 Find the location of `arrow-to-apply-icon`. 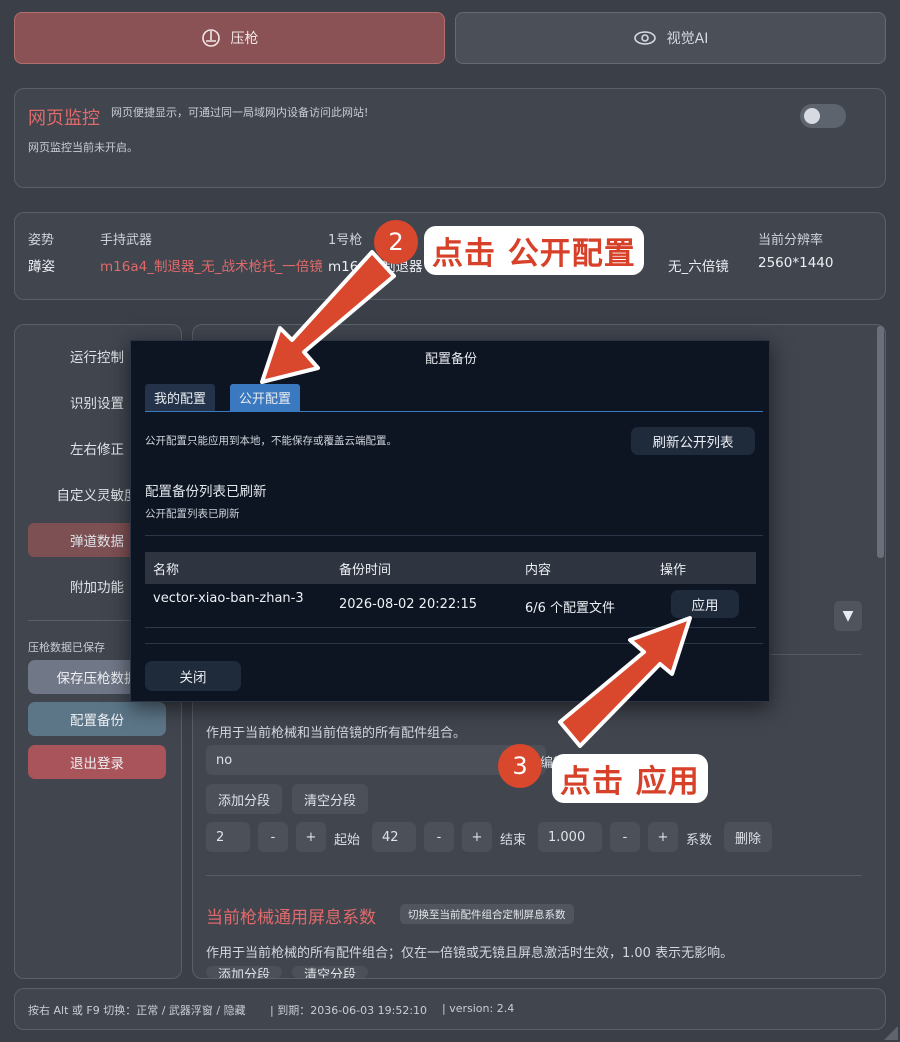

arrow-to-apply-icon is located at coordinates (625, 682).